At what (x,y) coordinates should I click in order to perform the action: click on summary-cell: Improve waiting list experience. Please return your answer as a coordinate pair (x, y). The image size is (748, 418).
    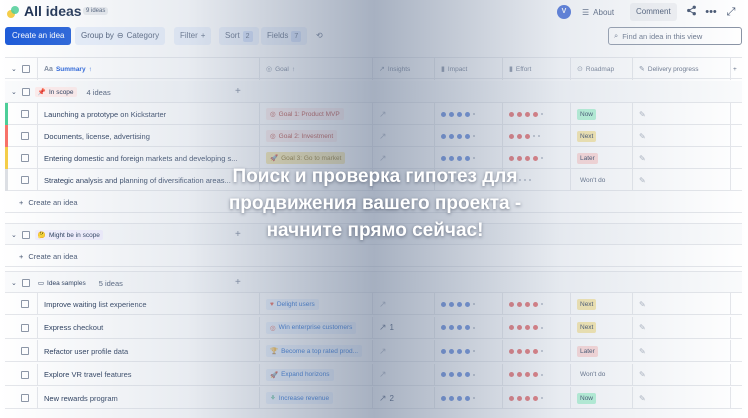
    Looking at the image, I should click on (149, 304).